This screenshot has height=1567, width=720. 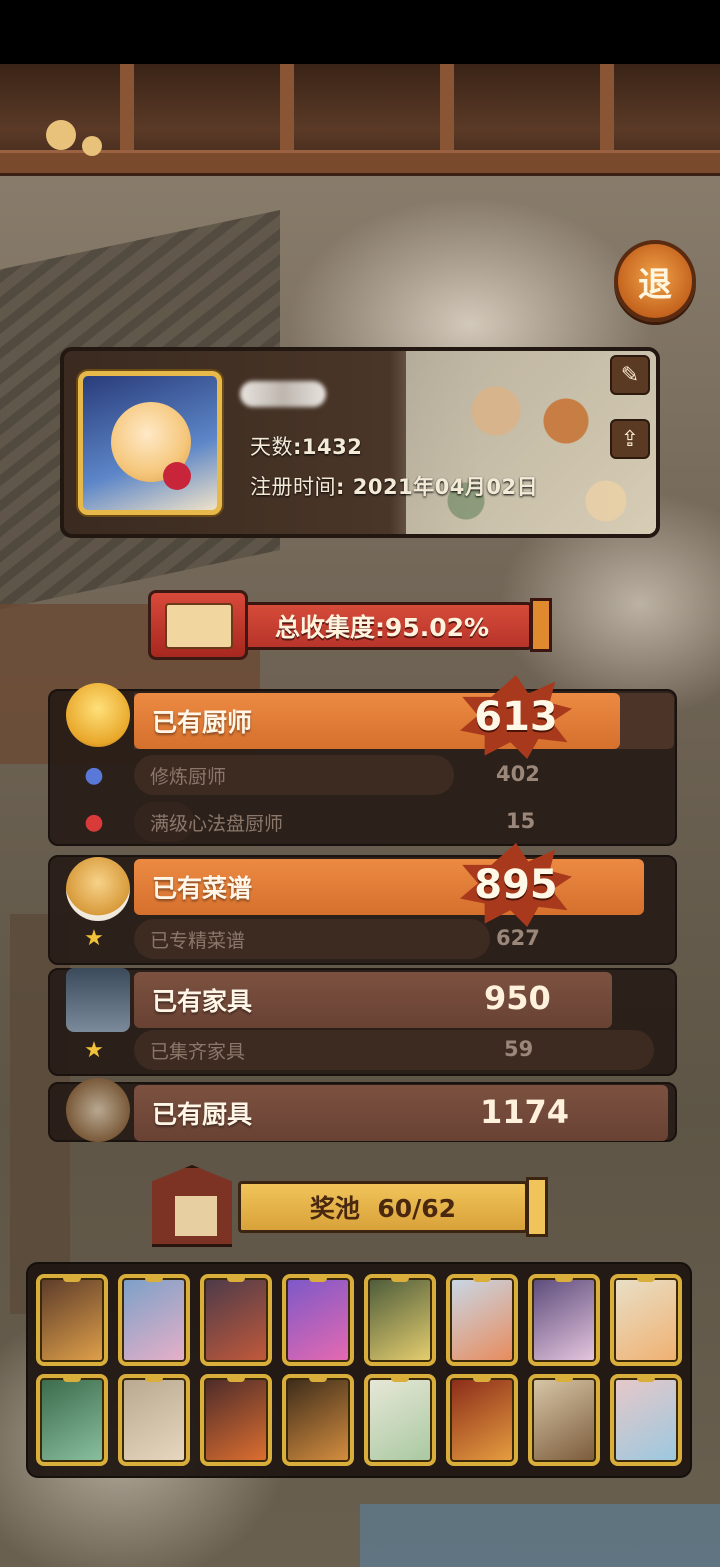 I want to click on status-bar, so click(x=360, y=32).